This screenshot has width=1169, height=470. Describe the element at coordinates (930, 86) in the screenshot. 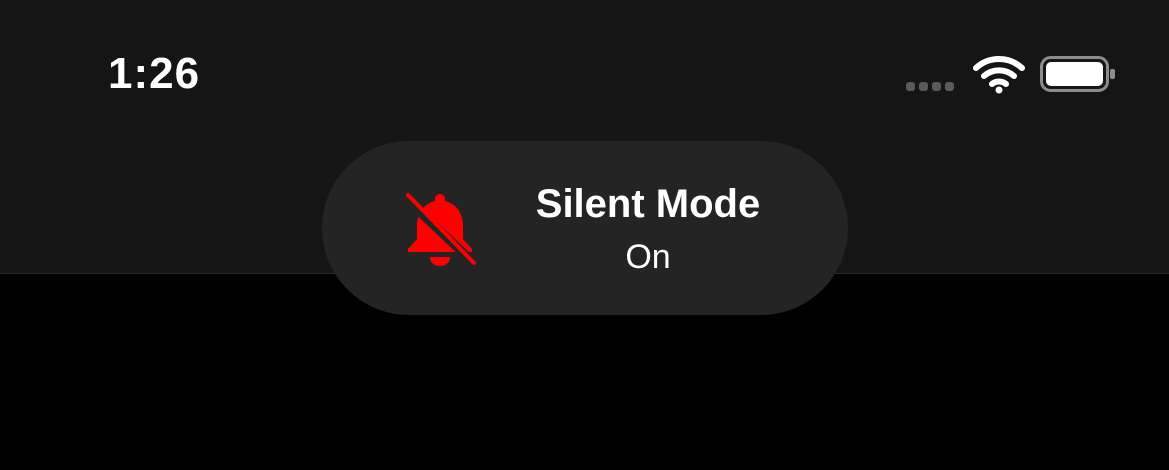

I see `cellular-signal-icon` at that location.